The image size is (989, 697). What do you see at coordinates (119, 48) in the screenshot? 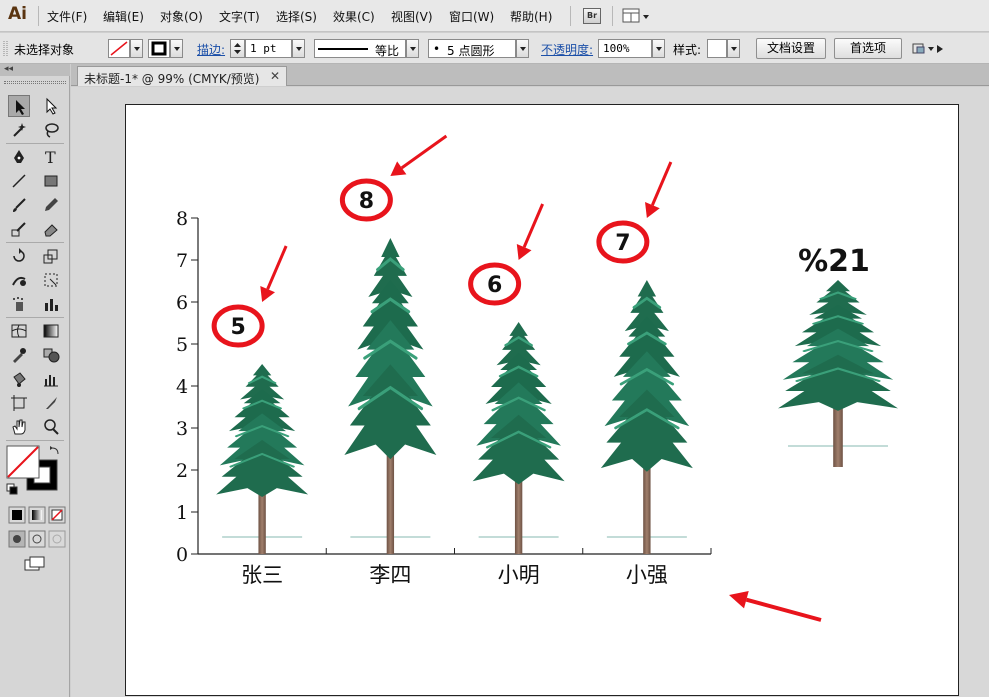
I see `fill-swatch` at bounding box center [119, 48].